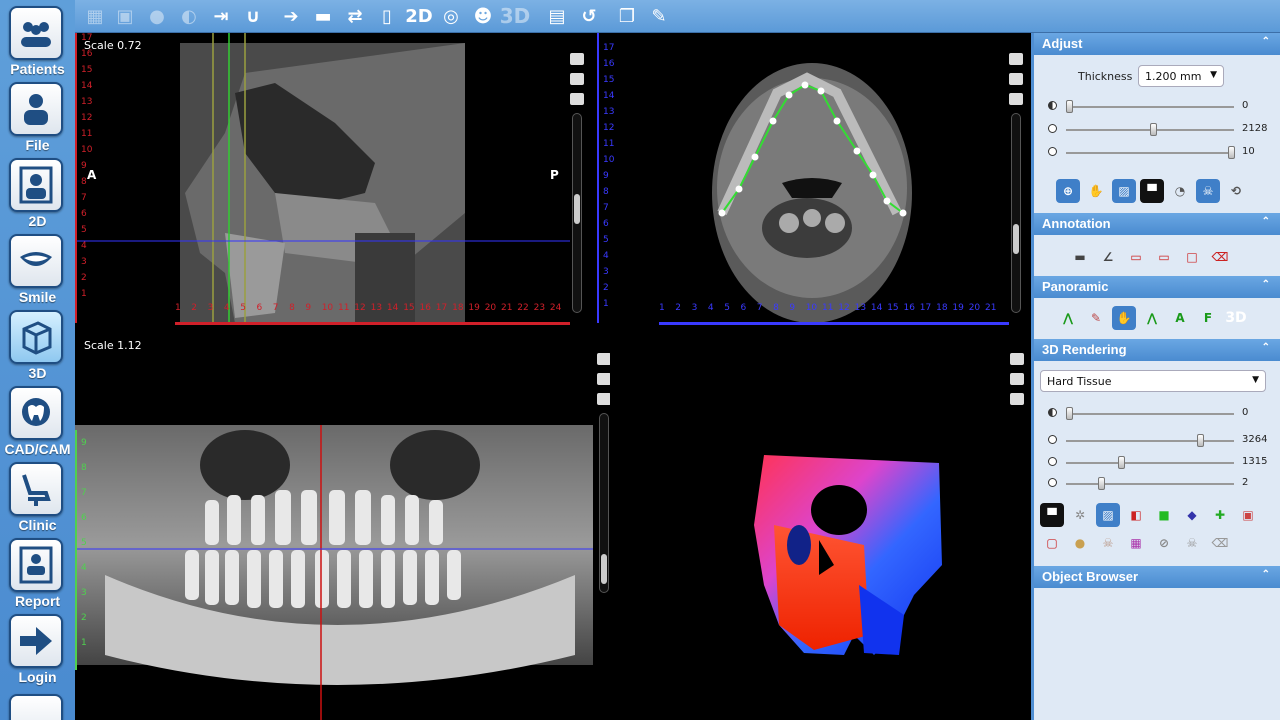  I want to click on all-planes-icon: ✚, so click(1220, 515).